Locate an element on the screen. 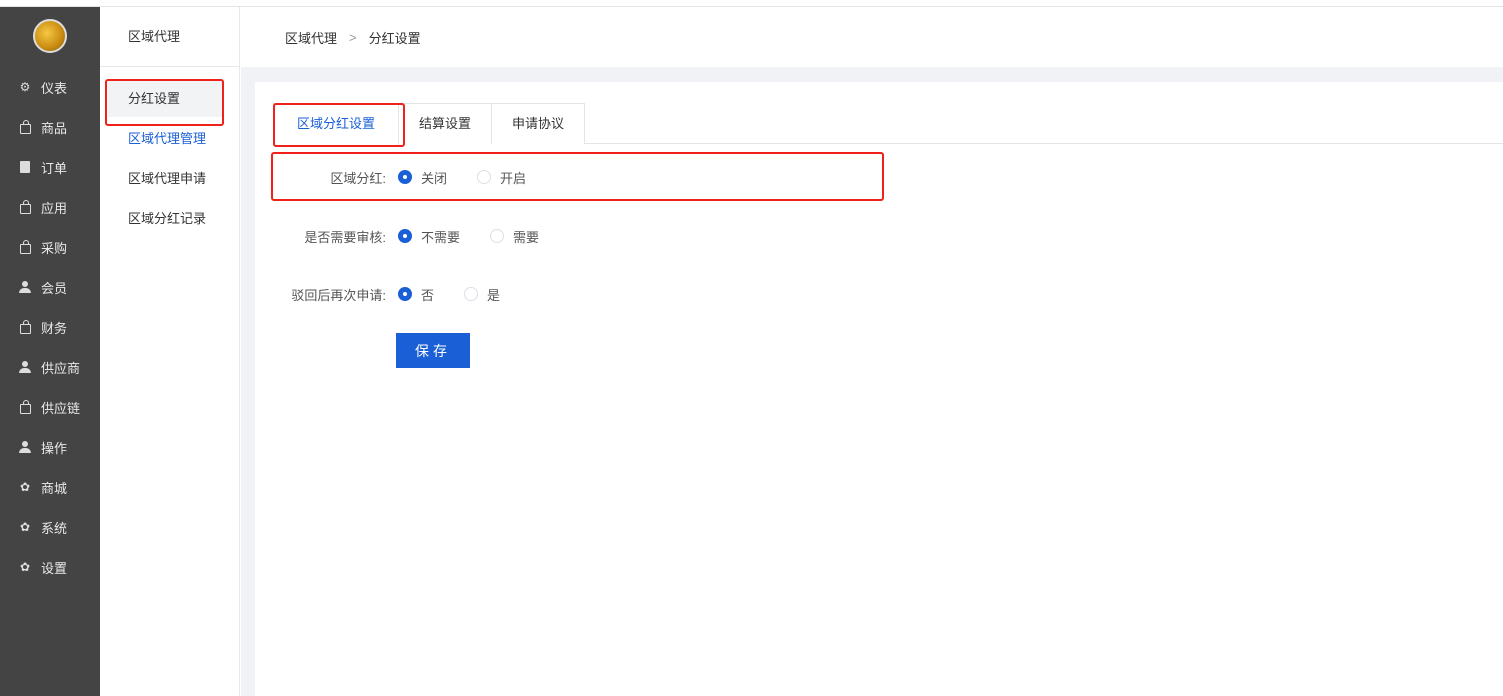 This screenshot has height=696, width=1503. nav-item-label: 财务 is located at coordinates (54, 328).